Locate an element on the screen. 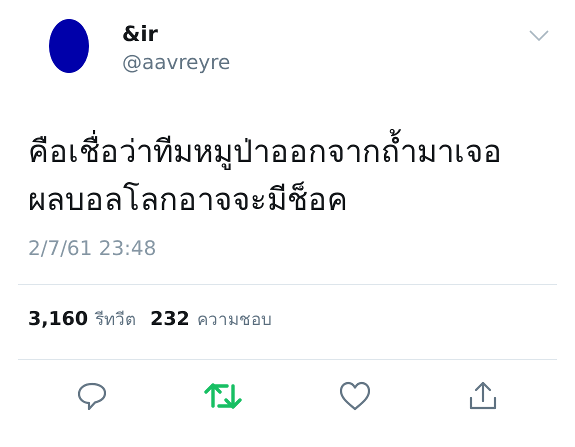 The height and width of the screenshot is (447, 575). stat-label: ความชอบ is located at coordinates (234, 320).